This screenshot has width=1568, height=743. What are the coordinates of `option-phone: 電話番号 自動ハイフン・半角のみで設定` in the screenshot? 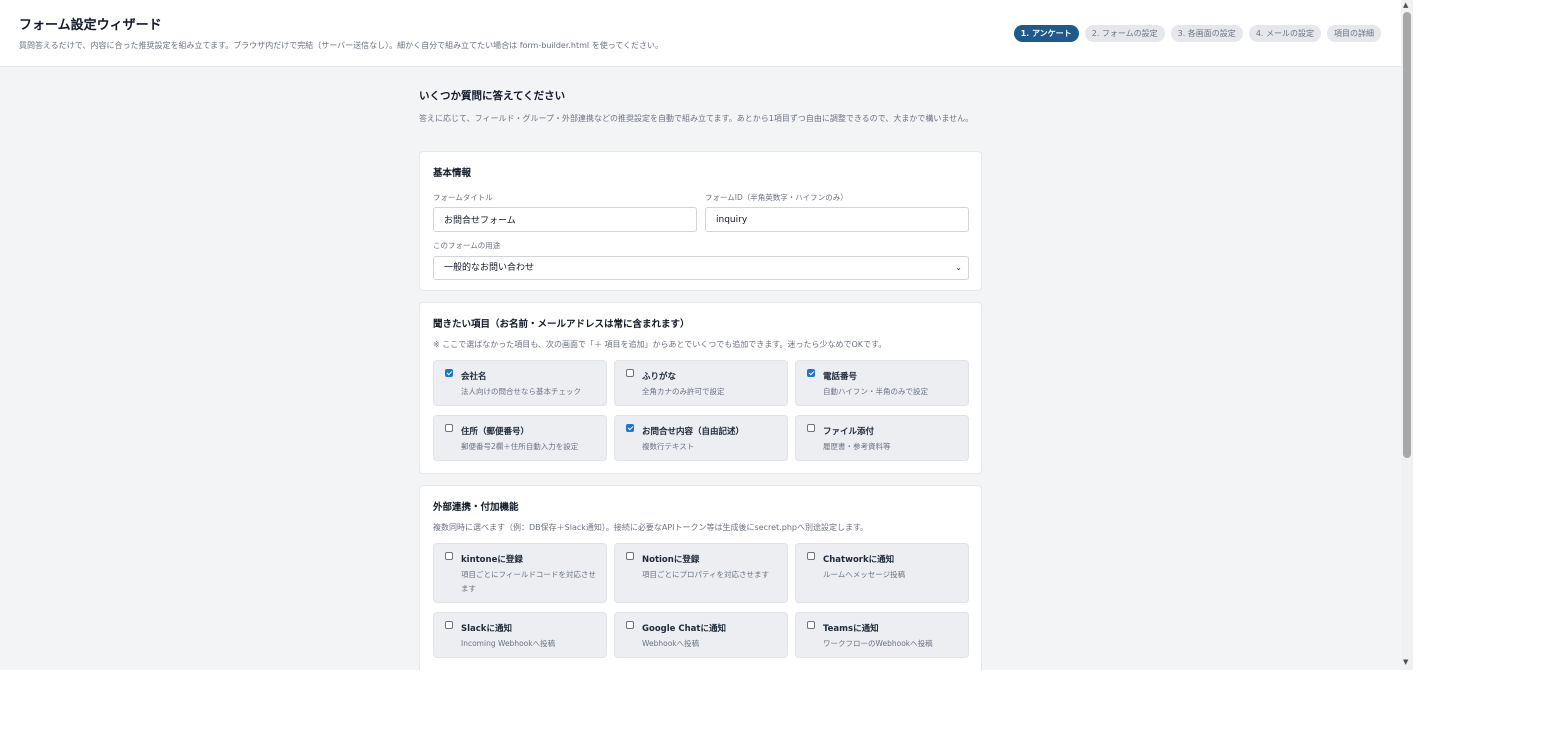 It's located at (882, 383).